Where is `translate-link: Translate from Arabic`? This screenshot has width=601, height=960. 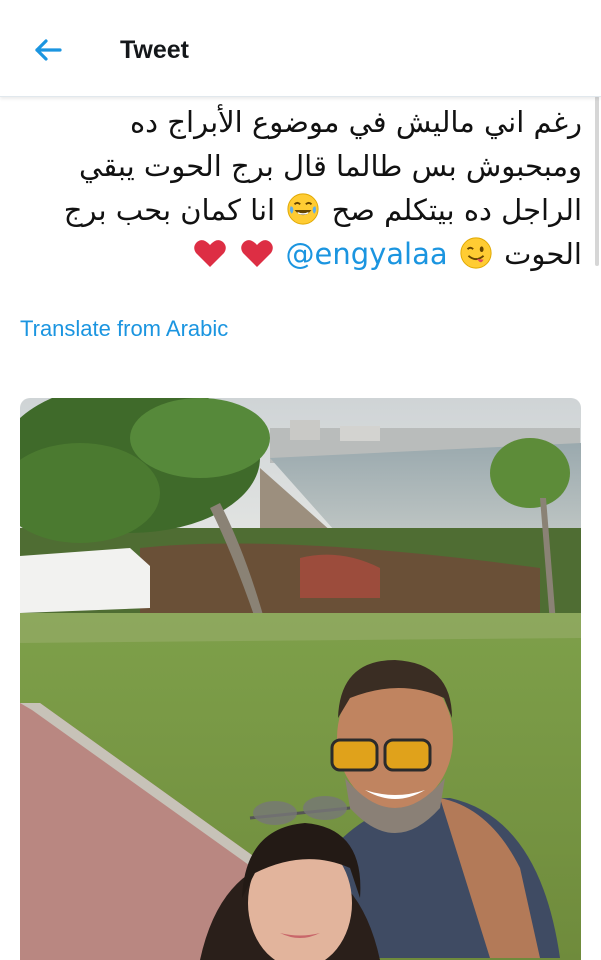 translate-link: Translate from Arabic is located at coordinates (124, 329).